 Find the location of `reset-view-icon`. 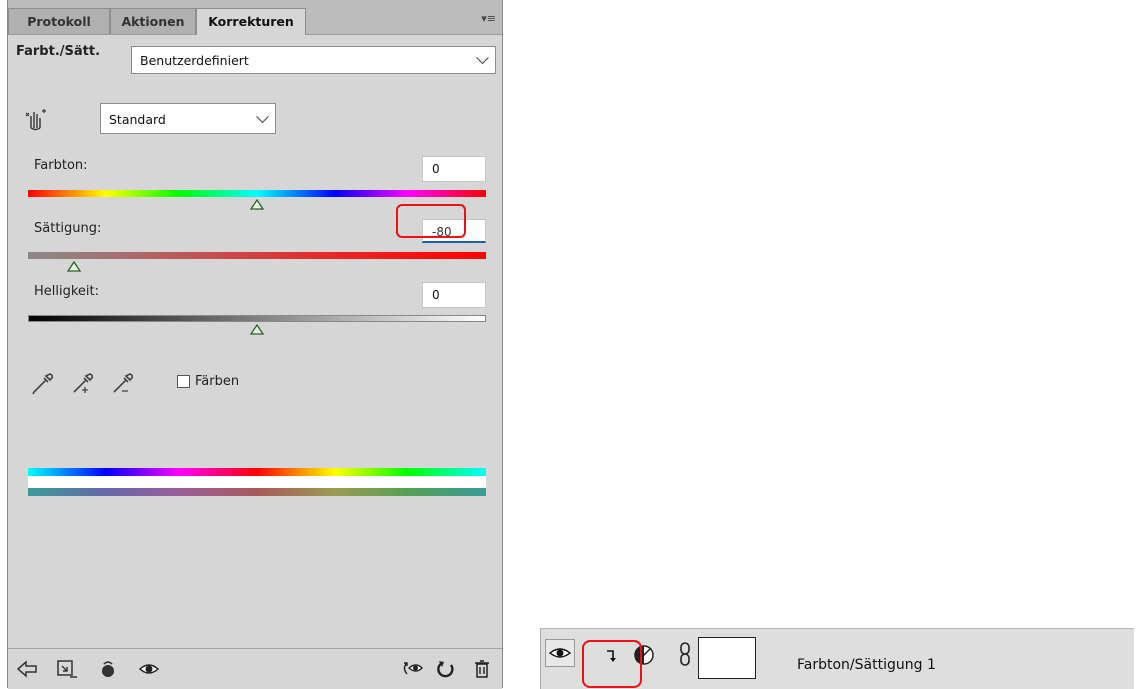

reset-view-icon is located at coordinates (412, 670).